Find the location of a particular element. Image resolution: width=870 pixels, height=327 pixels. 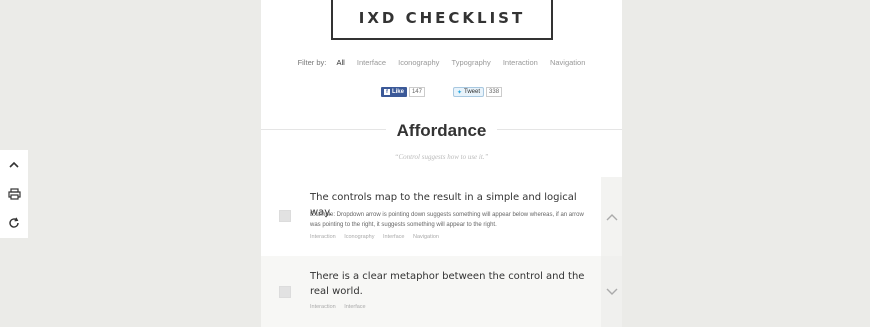

logo: IXD CHECKLIST is located at coordinates (442, 20).